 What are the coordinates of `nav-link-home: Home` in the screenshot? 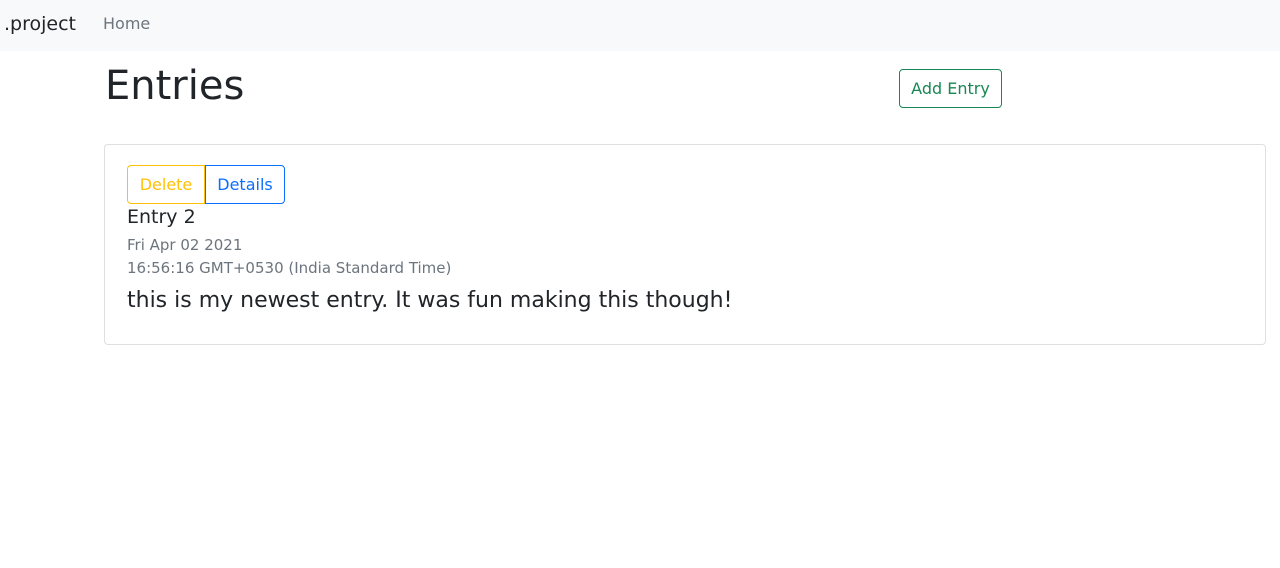 It's located at (126, 24).